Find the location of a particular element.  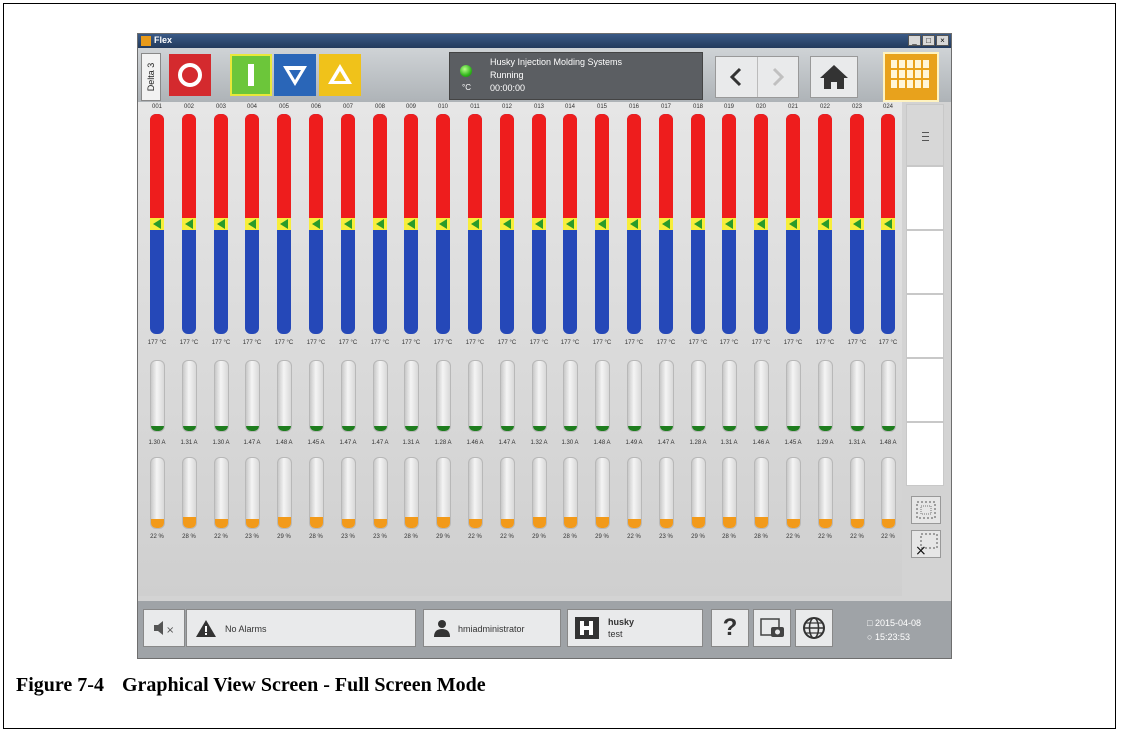

standby-button is located at coordinates (295, 75).